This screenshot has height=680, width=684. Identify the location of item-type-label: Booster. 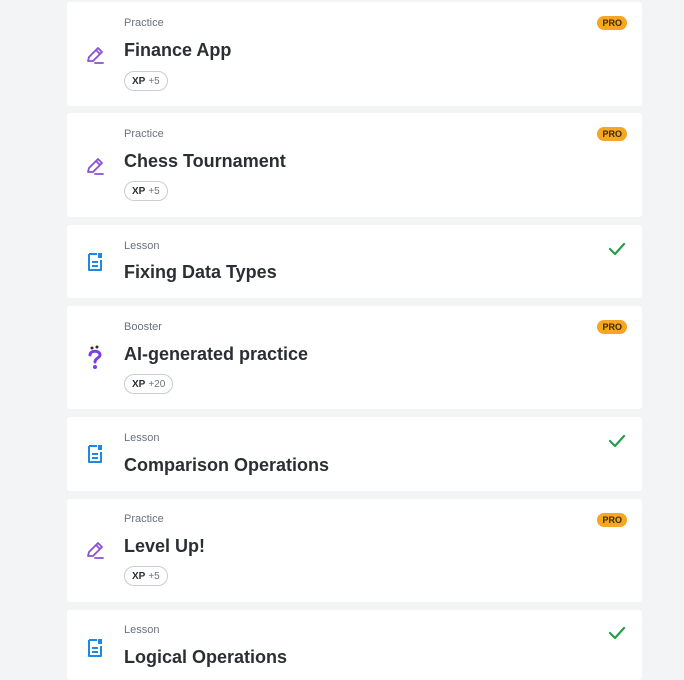
(143, 327).